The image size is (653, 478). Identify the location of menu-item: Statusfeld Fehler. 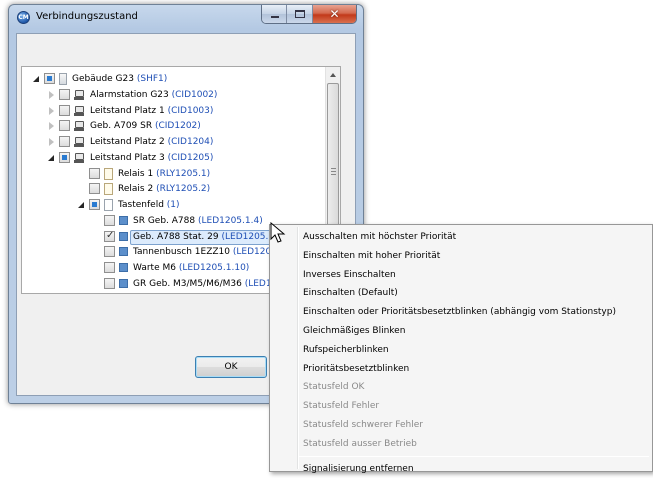
(341, 406).